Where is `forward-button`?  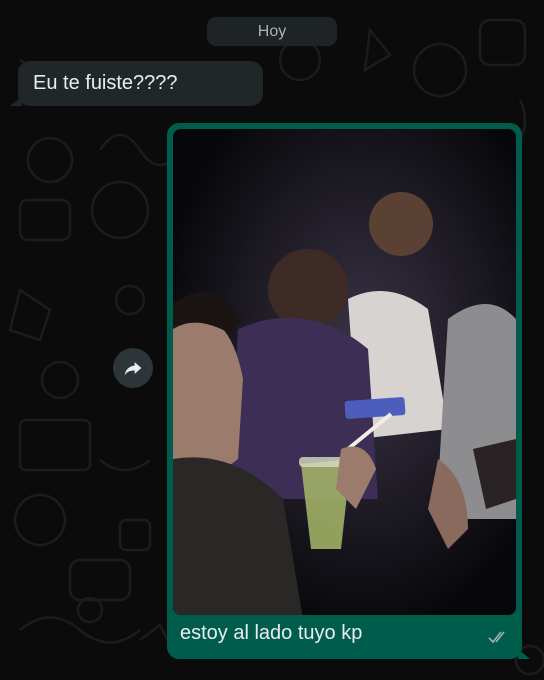 forward-button is located at coordinates (133, 368).